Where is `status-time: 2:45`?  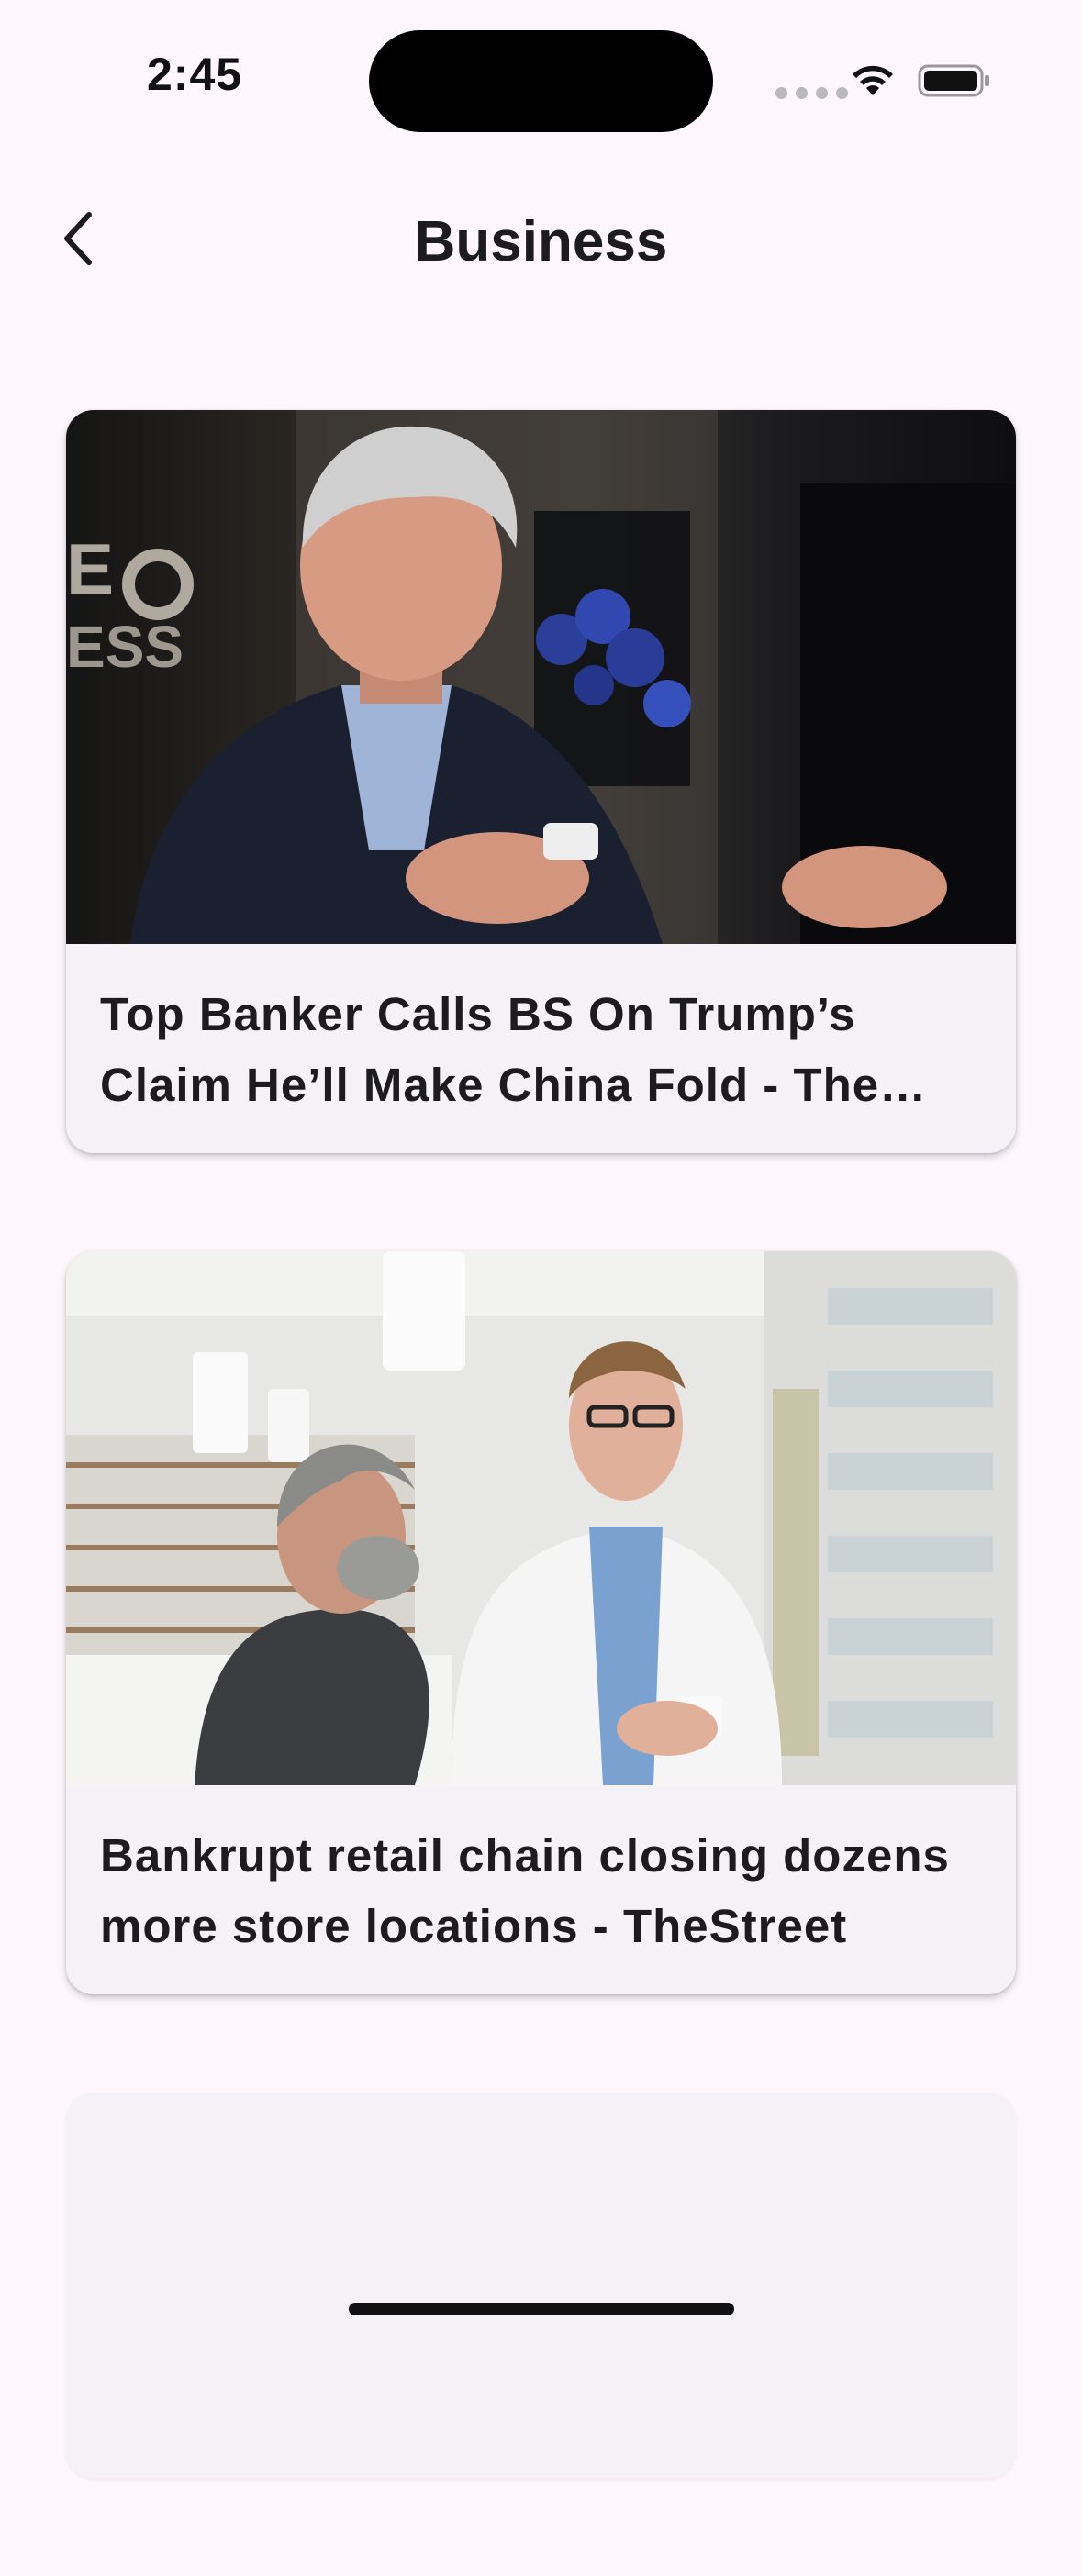 status-time: 2:45 is located at coordinates (195, 74).